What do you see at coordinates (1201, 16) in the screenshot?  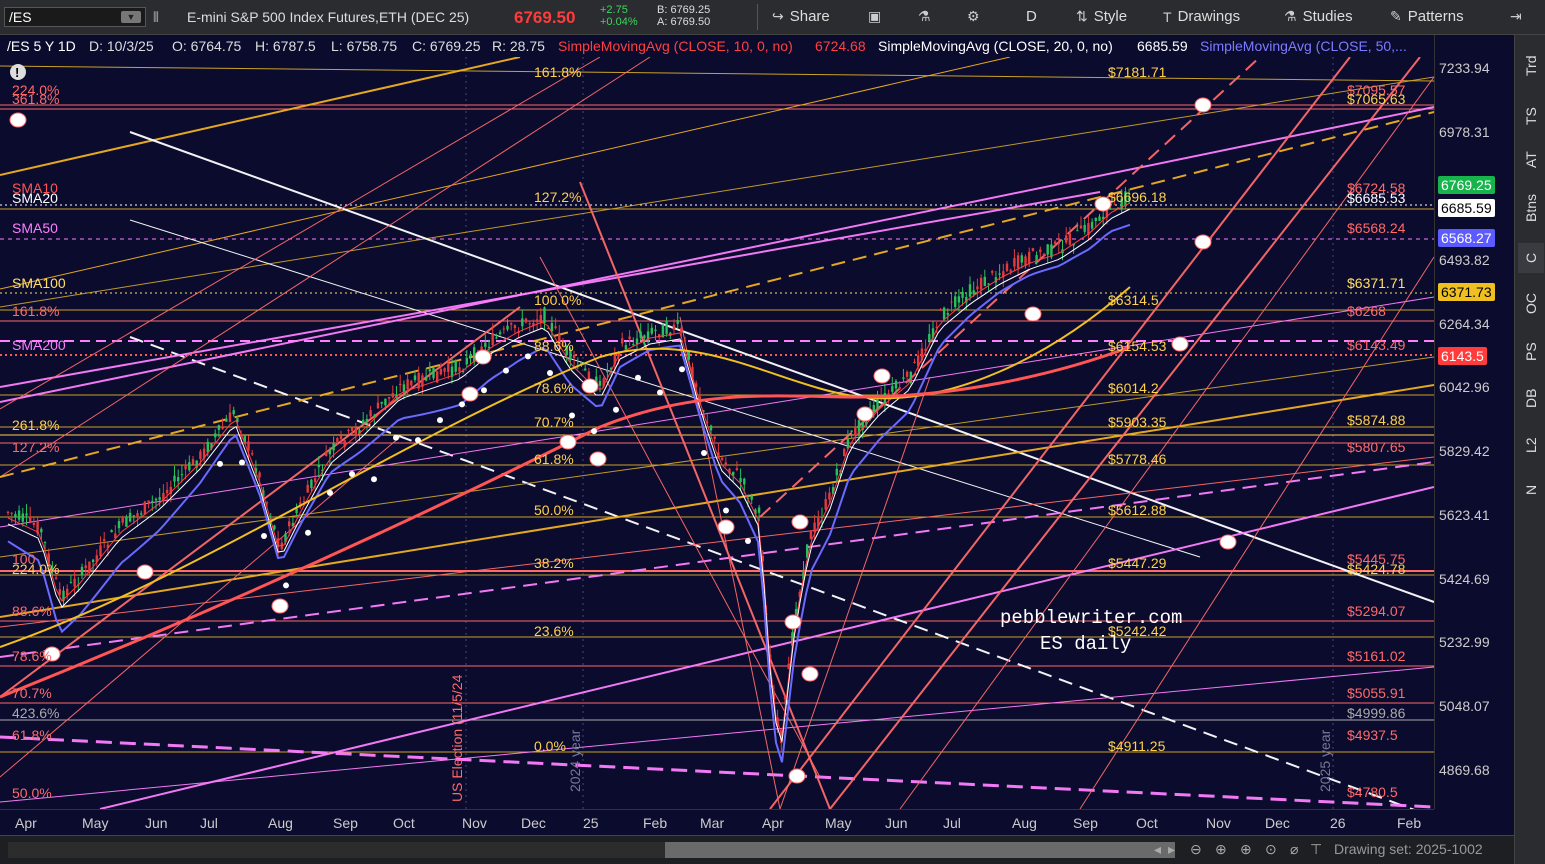 I see `drawings-button: T Drawings` at bounding box center [1201, 16].